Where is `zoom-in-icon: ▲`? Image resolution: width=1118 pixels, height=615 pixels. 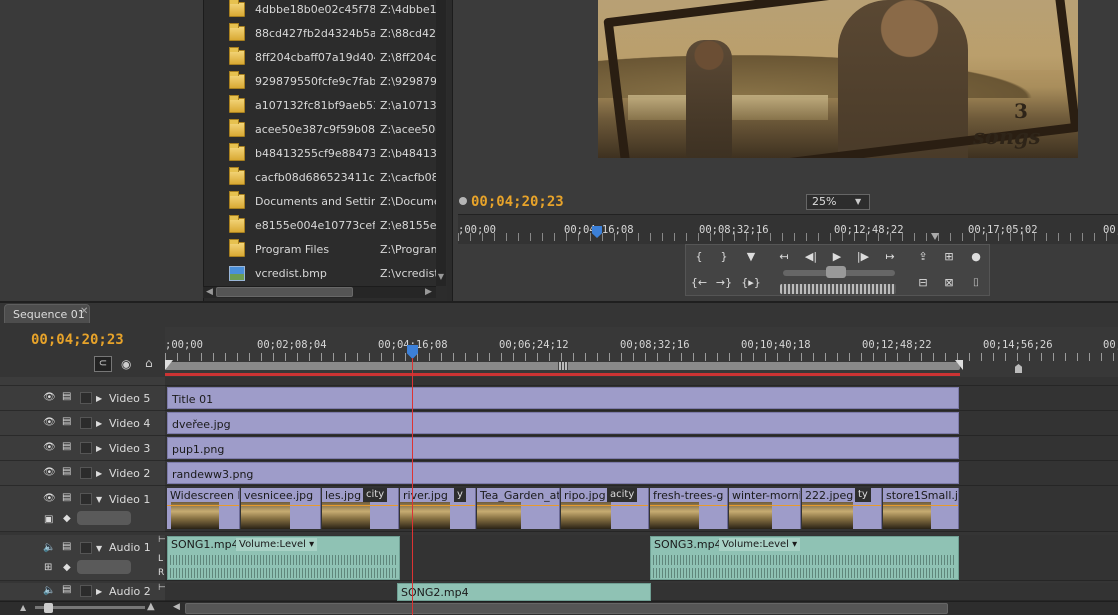
zoom-in-icon: ▲ is located at coordinates (151, 606).